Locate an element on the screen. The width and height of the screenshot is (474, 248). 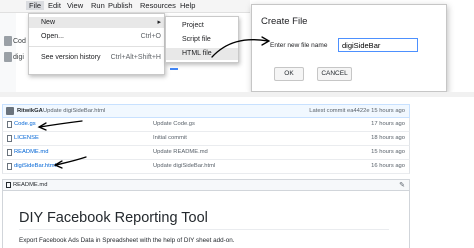
submenu-item-html-file: HTML file is located at coordinates (202, 54).